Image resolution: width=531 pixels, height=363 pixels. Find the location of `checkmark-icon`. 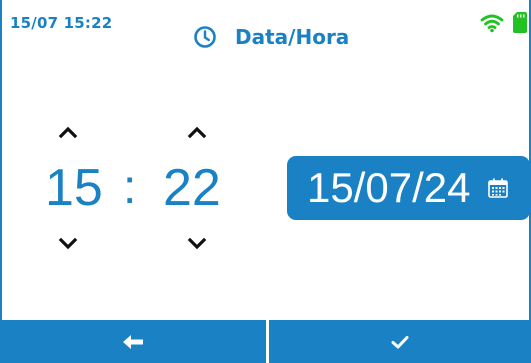

checkmark-icon is located at coordinates (400, 341).